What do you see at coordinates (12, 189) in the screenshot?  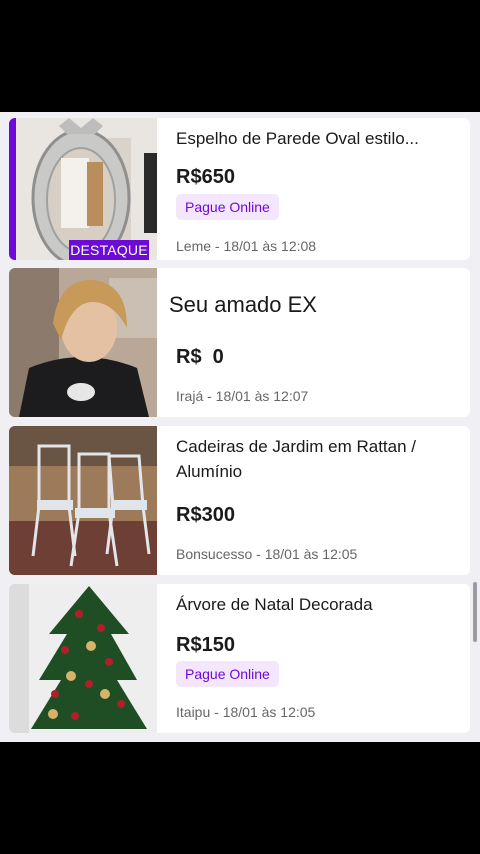 I see `featured-accent-bar` at bounding box center [12, 189].